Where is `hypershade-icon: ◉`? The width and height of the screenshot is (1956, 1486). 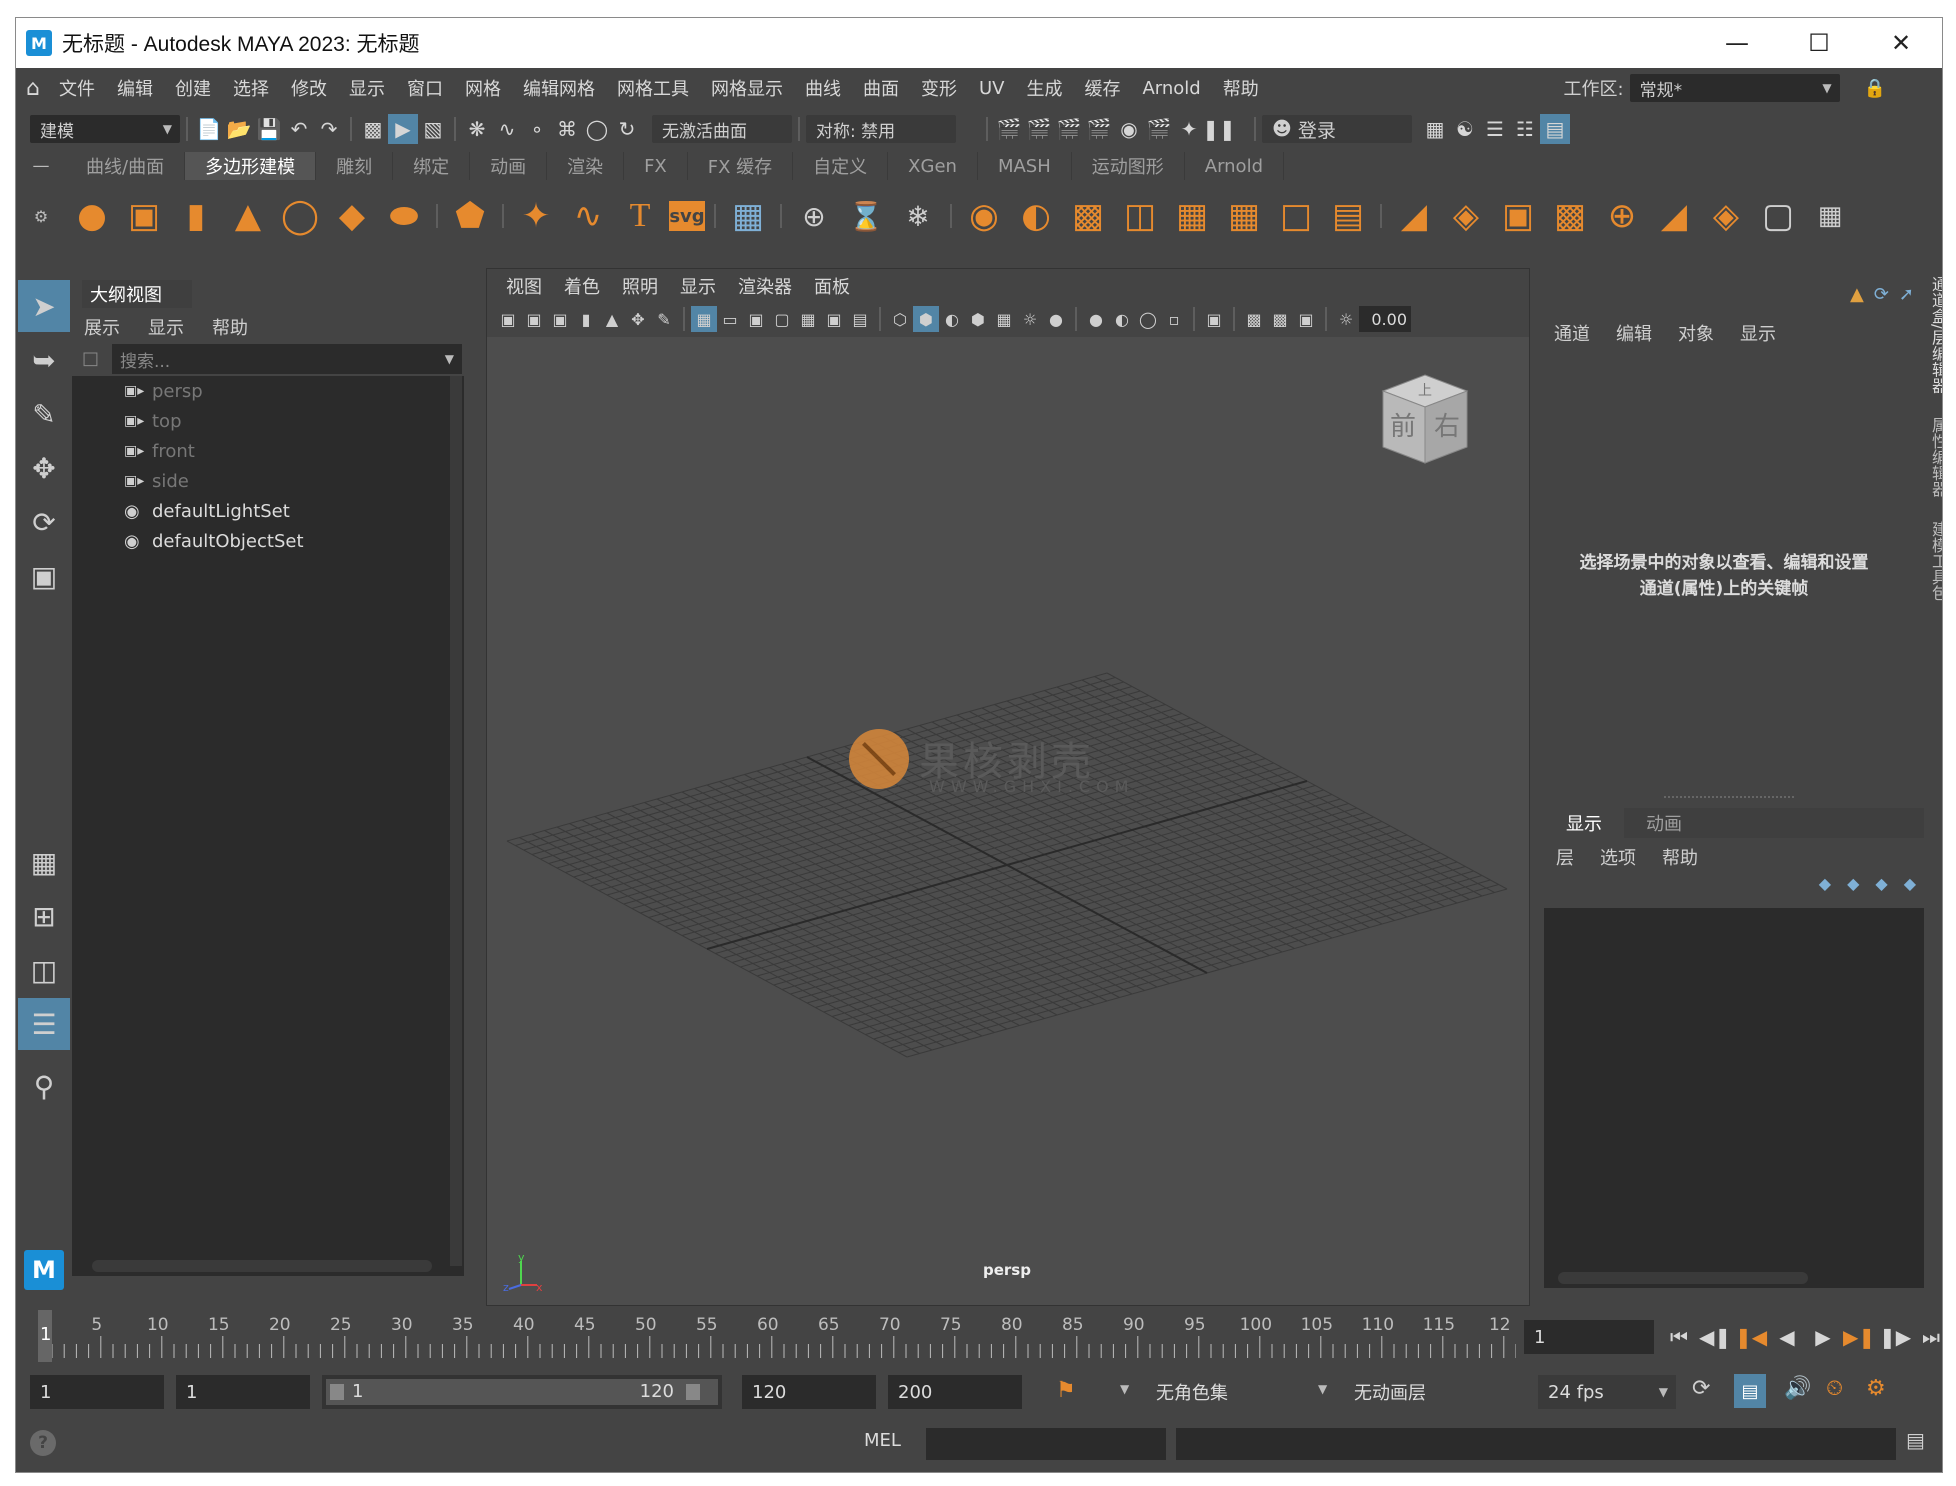 hypershade-icon: ◉ is located at coordinates (1129, 129).